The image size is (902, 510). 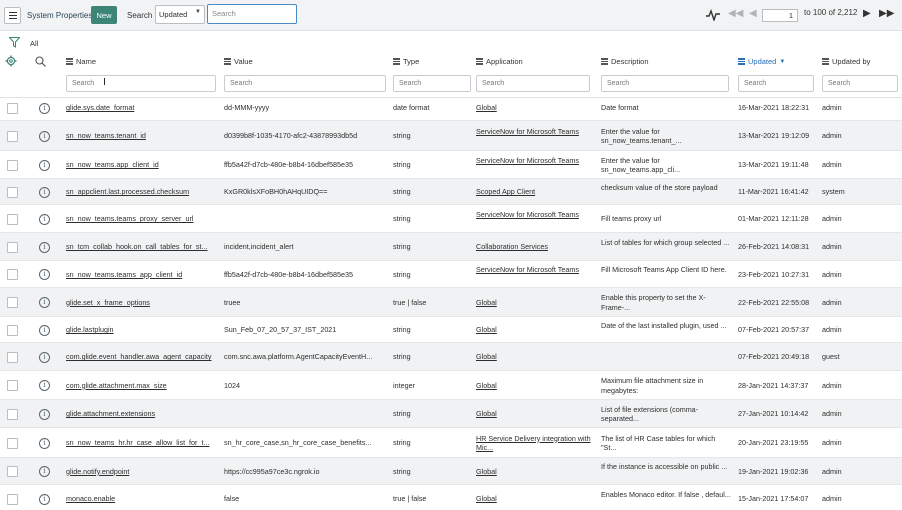 I want to click on cell-name: sn_now_teams.tenant_id, so click(x=142, y=136).